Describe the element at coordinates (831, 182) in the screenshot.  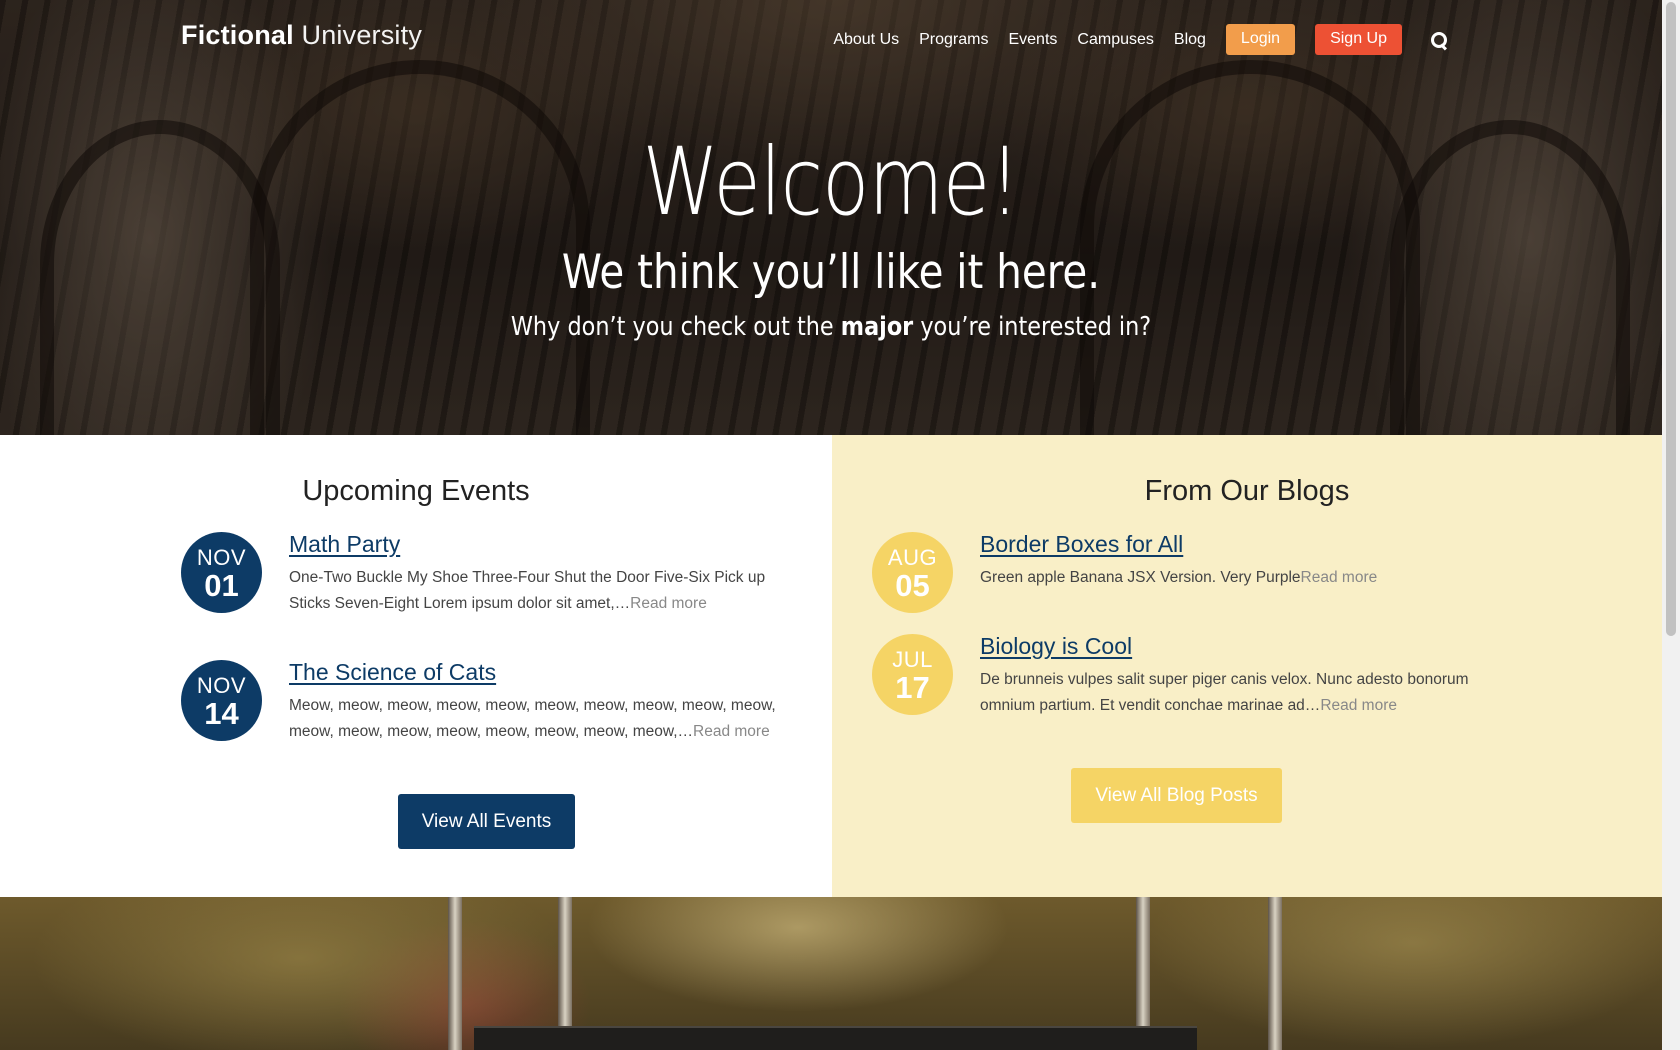
I see `hero-title: Welcome!` at that location.